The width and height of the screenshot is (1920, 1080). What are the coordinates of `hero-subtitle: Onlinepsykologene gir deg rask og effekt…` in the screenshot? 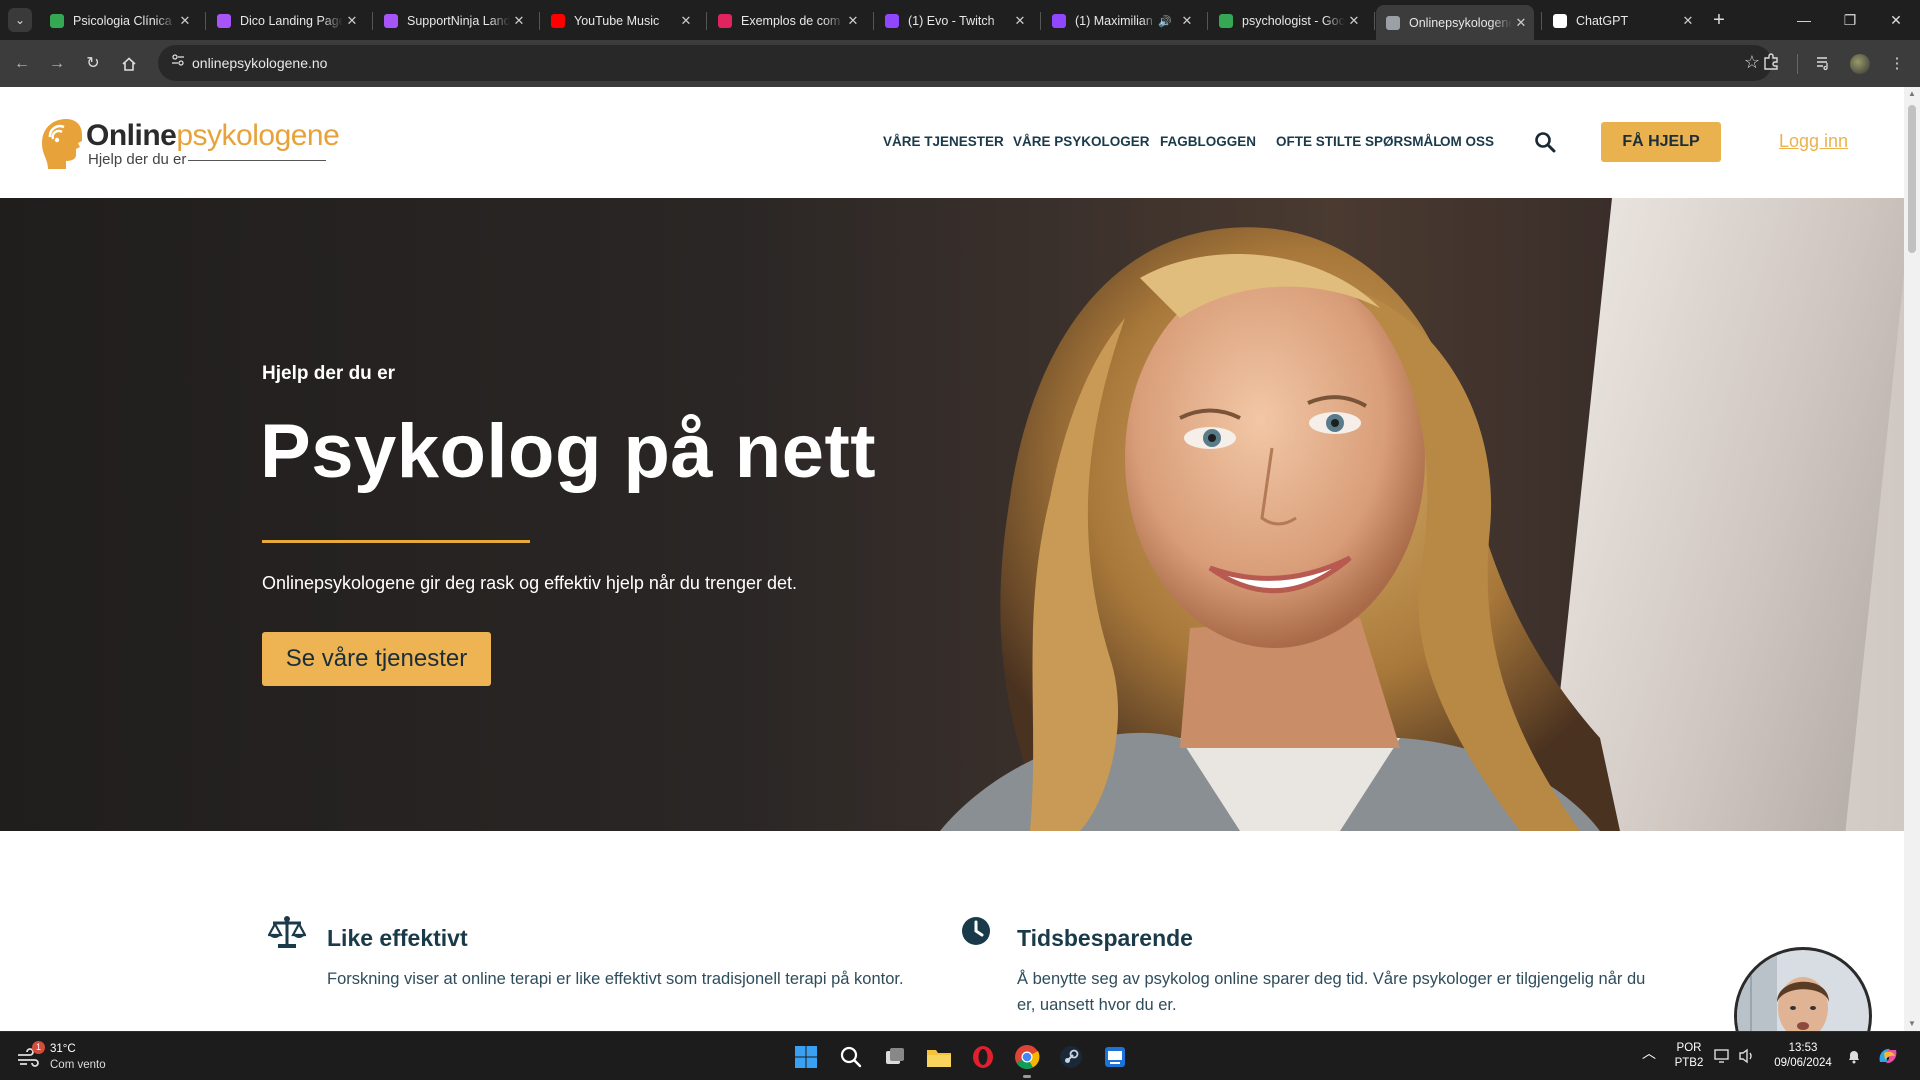 It's located at (529, 583).